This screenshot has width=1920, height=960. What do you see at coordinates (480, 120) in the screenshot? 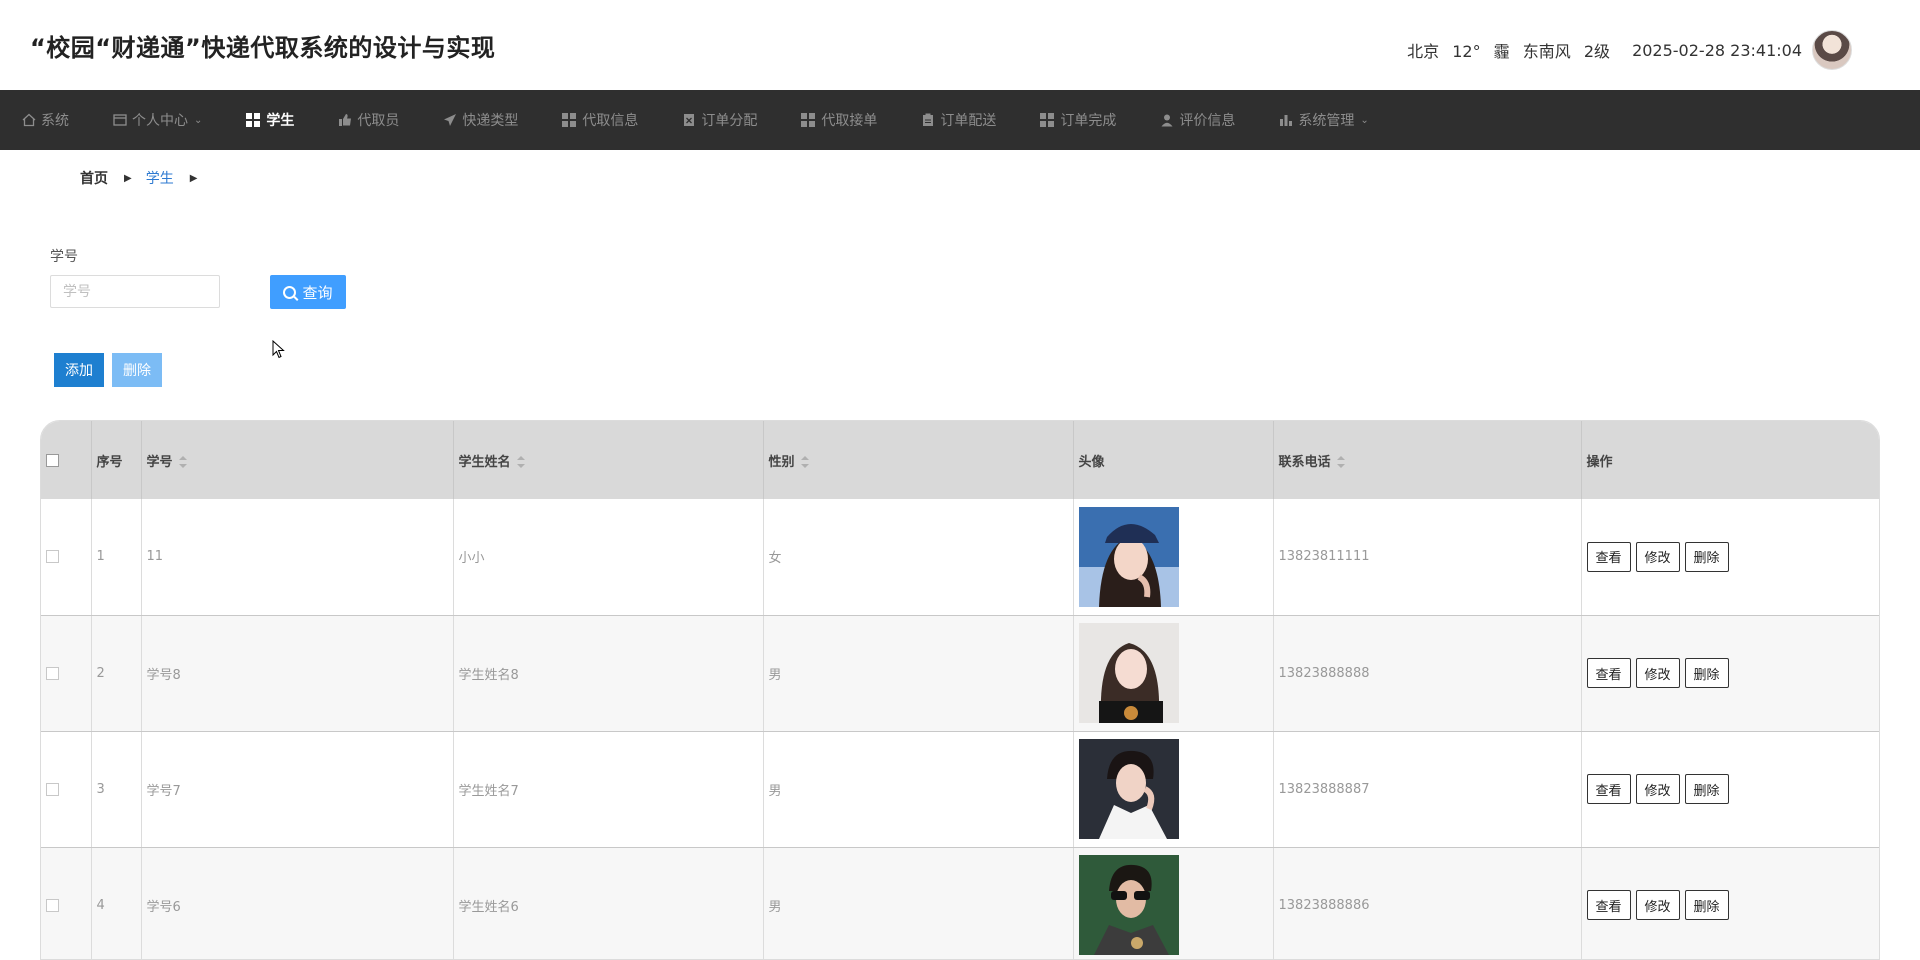
I see `nav-item-express-type: 快递类型` at bounding box center [480, 120].